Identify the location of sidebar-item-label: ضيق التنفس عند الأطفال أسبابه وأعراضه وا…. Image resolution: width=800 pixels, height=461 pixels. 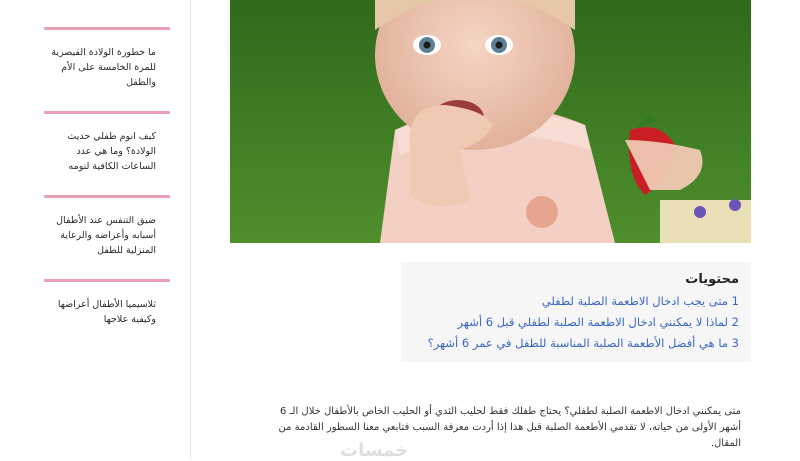
(107, 235).